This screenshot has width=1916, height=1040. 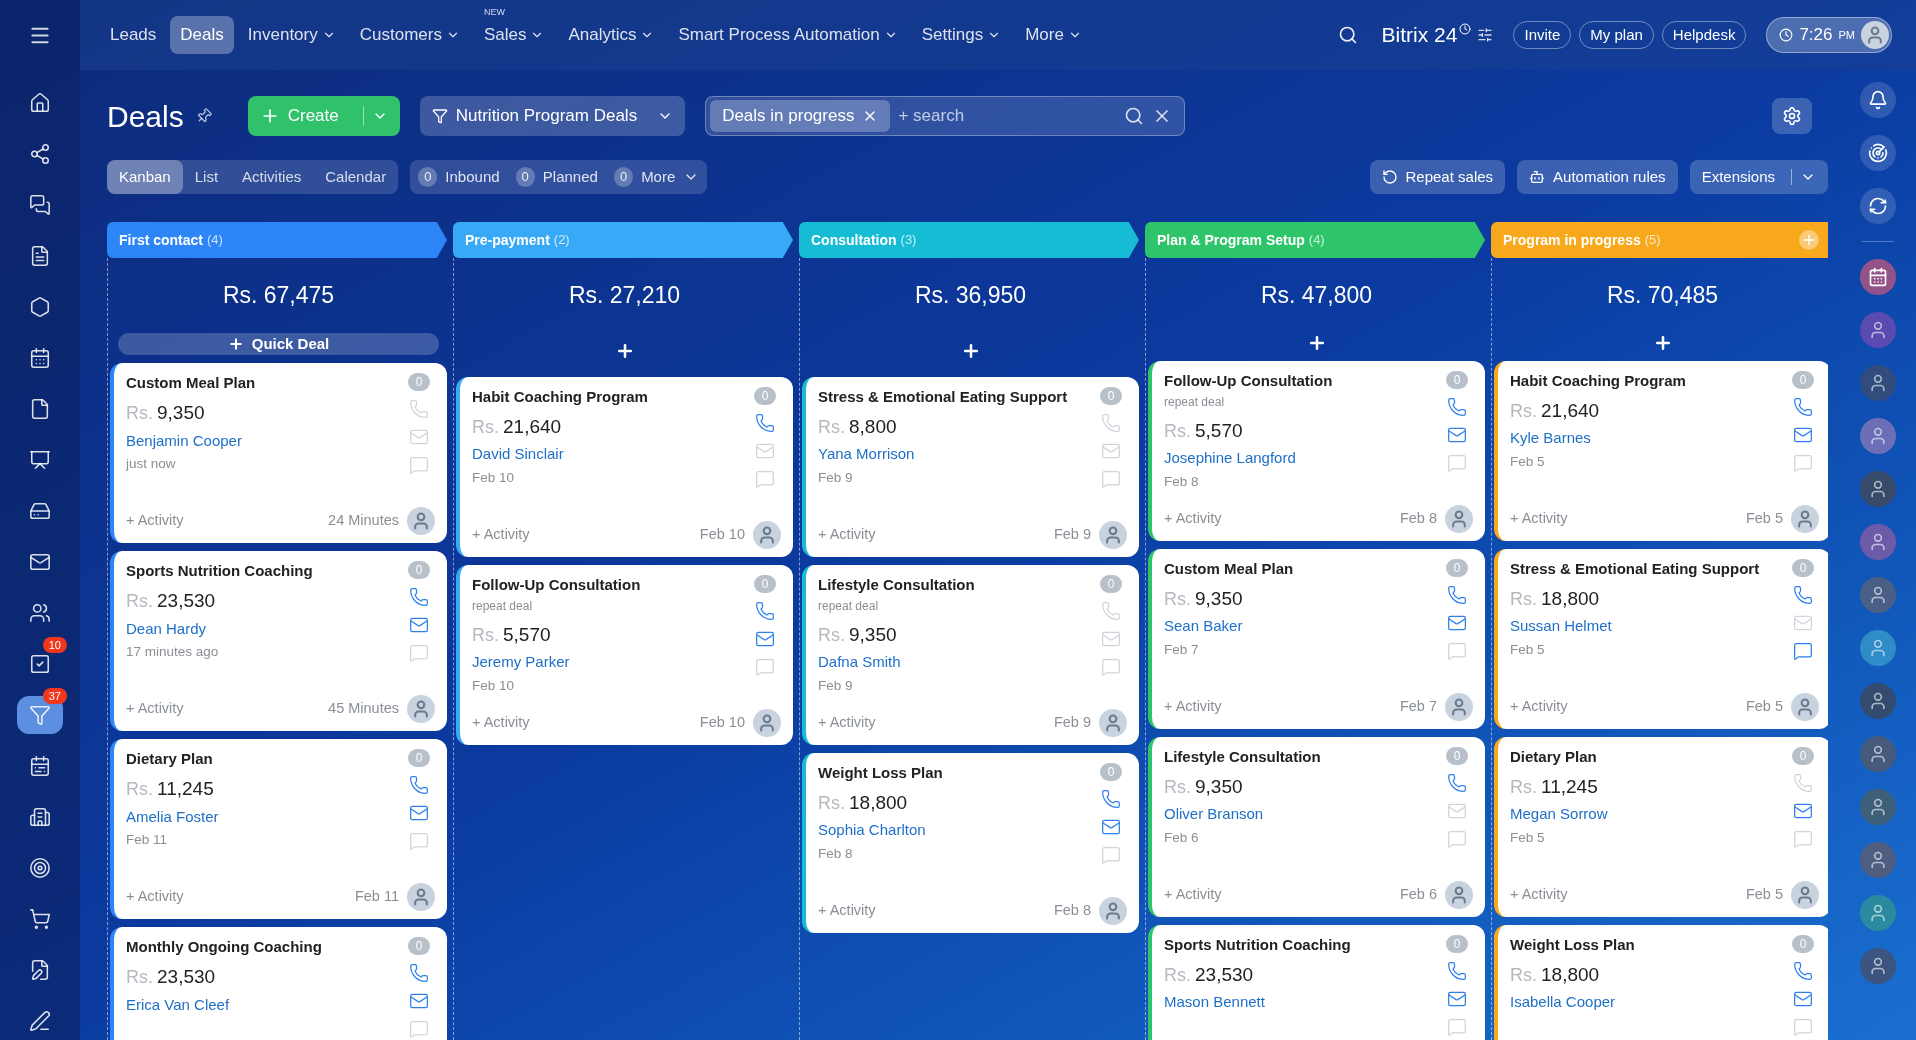 What do you see at coordinates (1298, 1002) in the screenshot?
I see `contact-link: Mason Bennett` at bounding box center [1298, 1002].